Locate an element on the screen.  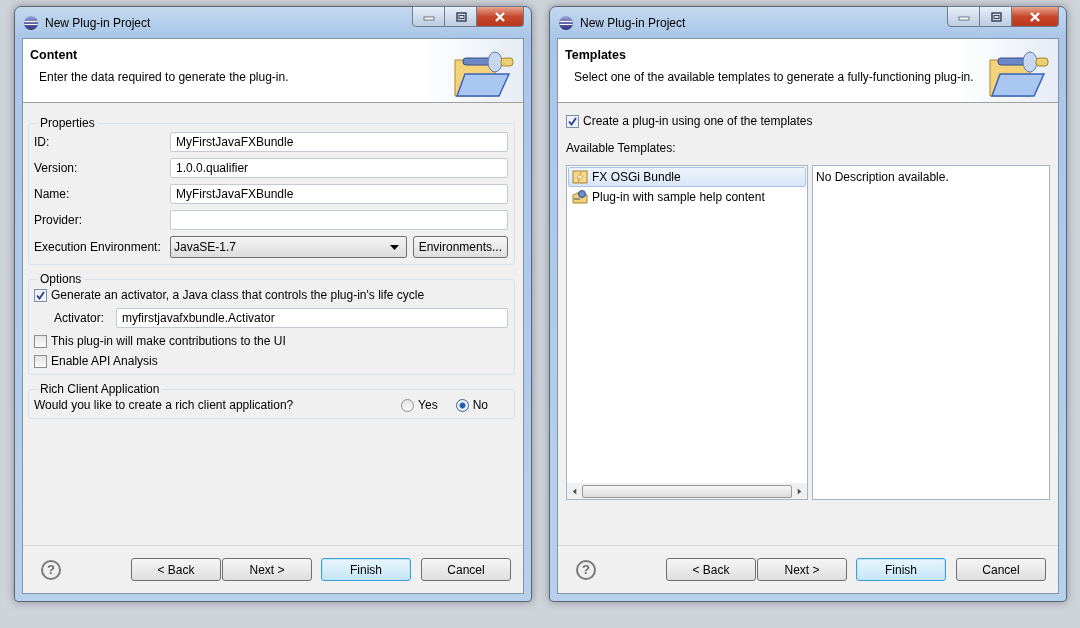
page-description: Select one of the available templates to generate a fully-functioning plug-in. is located at coordinates (774, 77).